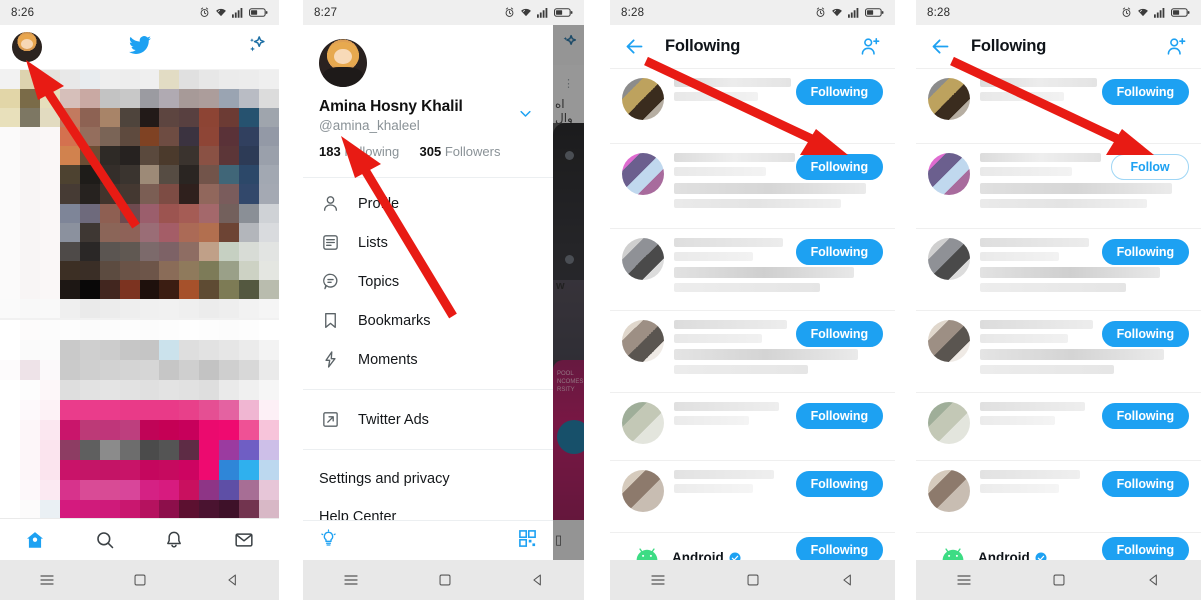 This screenshot has width=1201, height=600. What do you see at coordinates (428, 359) in the screenshot?
I see `menu-item-moments: Moments` at bounding box center [428, 359].